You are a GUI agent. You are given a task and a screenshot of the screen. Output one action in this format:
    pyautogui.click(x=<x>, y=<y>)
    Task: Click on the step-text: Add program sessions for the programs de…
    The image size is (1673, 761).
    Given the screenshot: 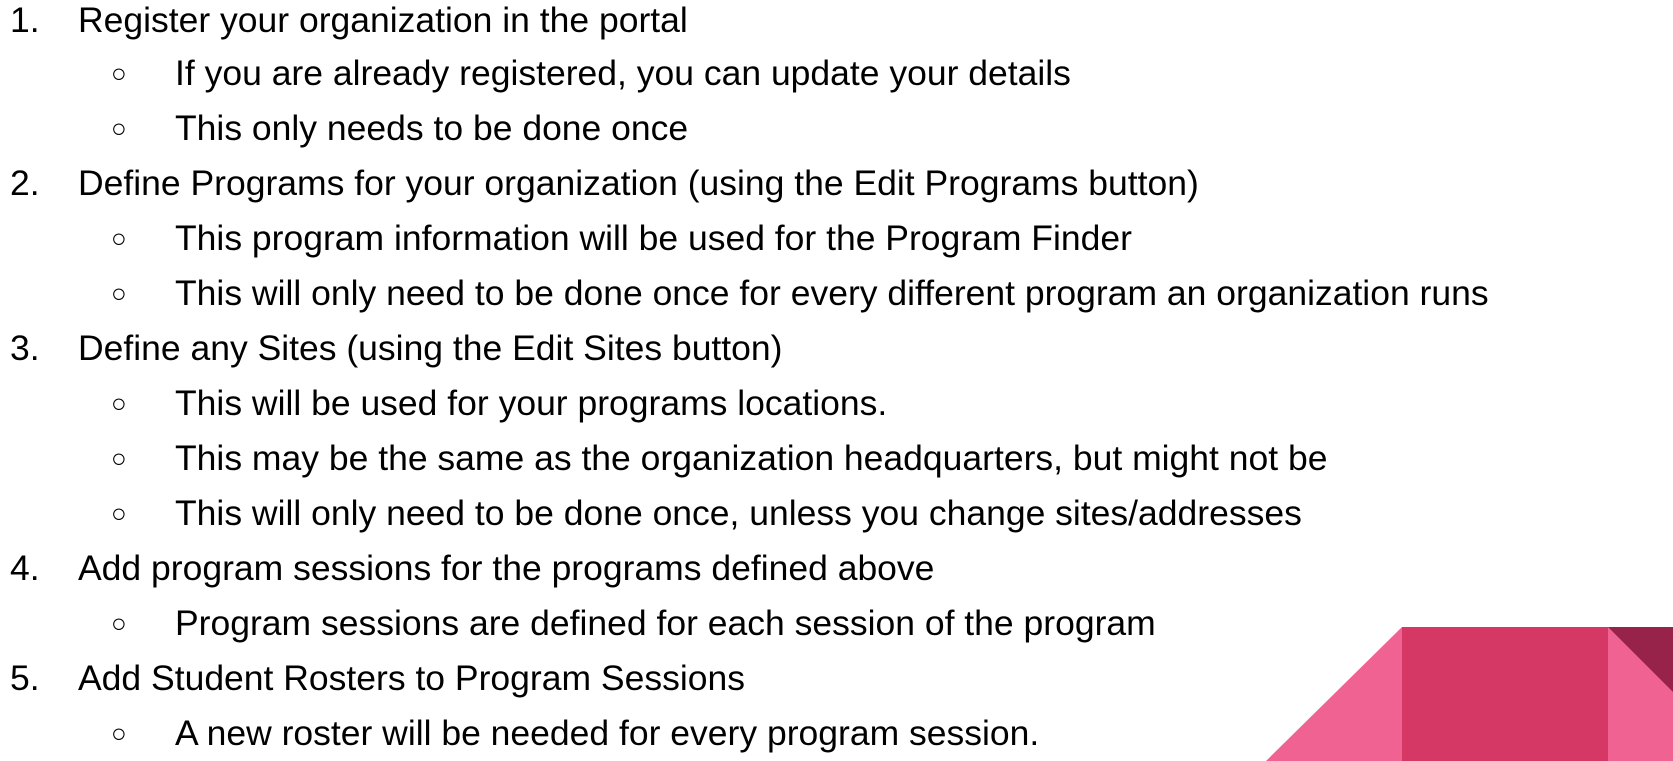 What is the action you would take?
    pyautogui.click(x=506, y=568)
    